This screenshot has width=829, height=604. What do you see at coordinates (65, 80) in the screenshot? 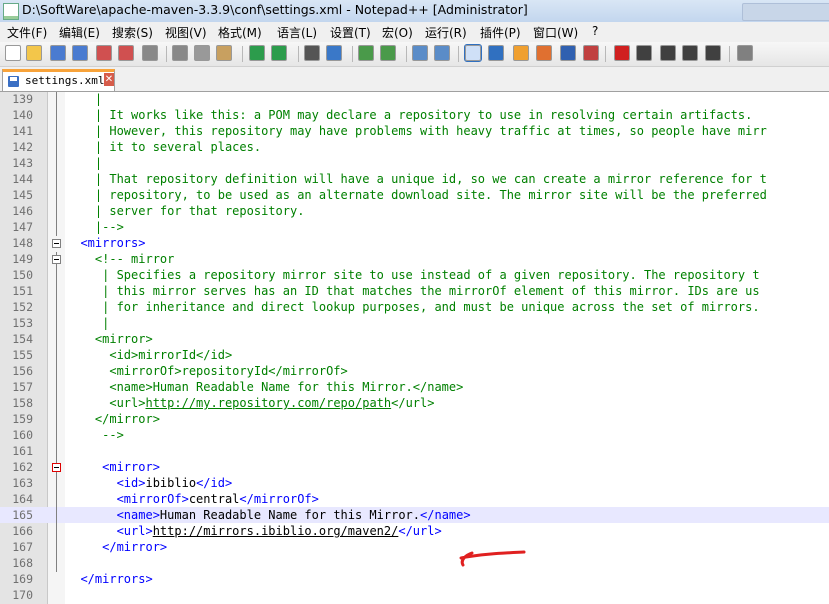
I see `tab-label: settings.xml` at bounding box center [65, 80].